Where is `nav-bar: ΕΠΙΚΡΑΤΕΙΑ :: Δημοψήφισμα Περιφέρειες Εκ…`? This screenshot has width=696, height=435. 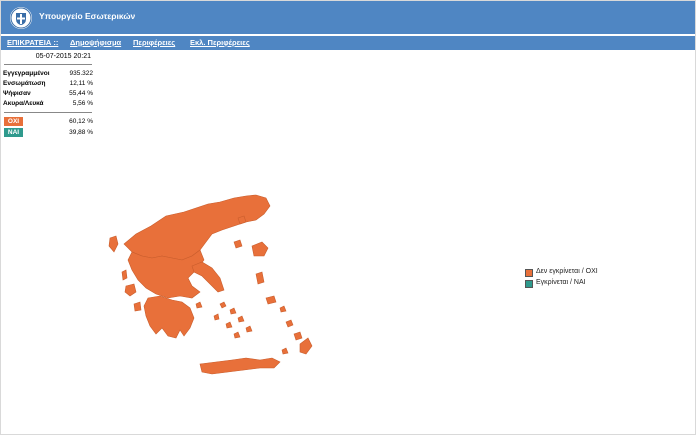 nav-bar: ΕΠΙΚΡΑΤΕΙΑ :: Δημοψήφισμα Περιφέρειες Εκ… is located at coordinates (348, 42).